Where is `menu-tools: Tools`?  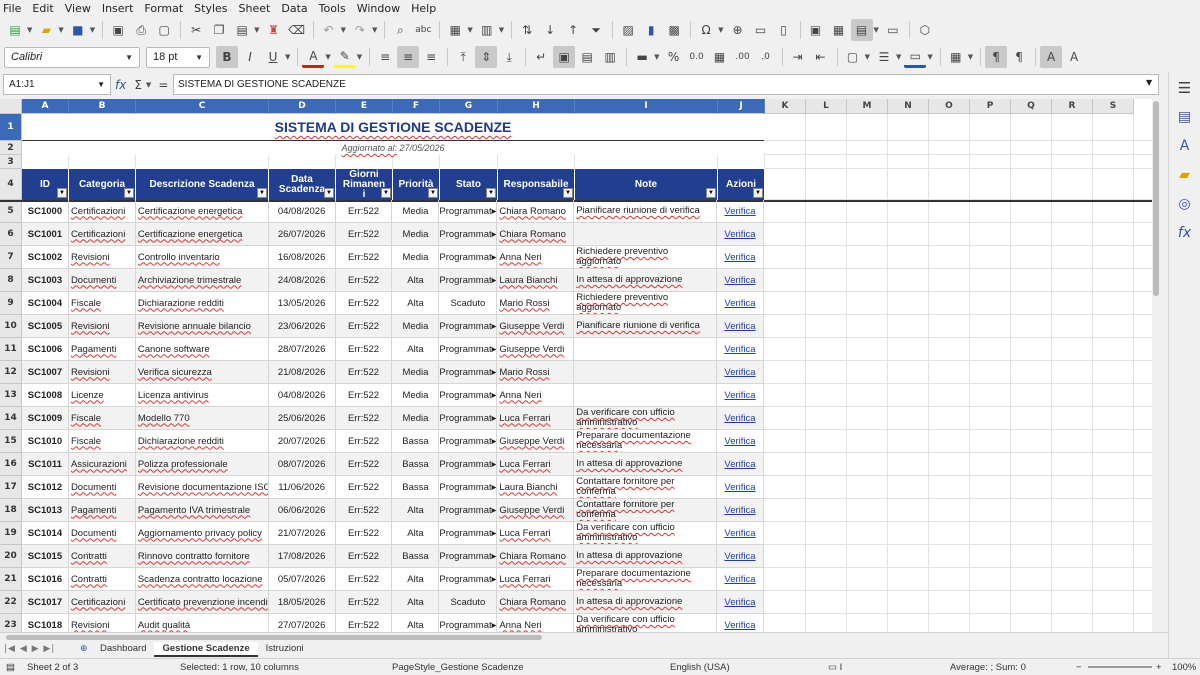 menu-tools: Tools is located at coordinates (332, 8).